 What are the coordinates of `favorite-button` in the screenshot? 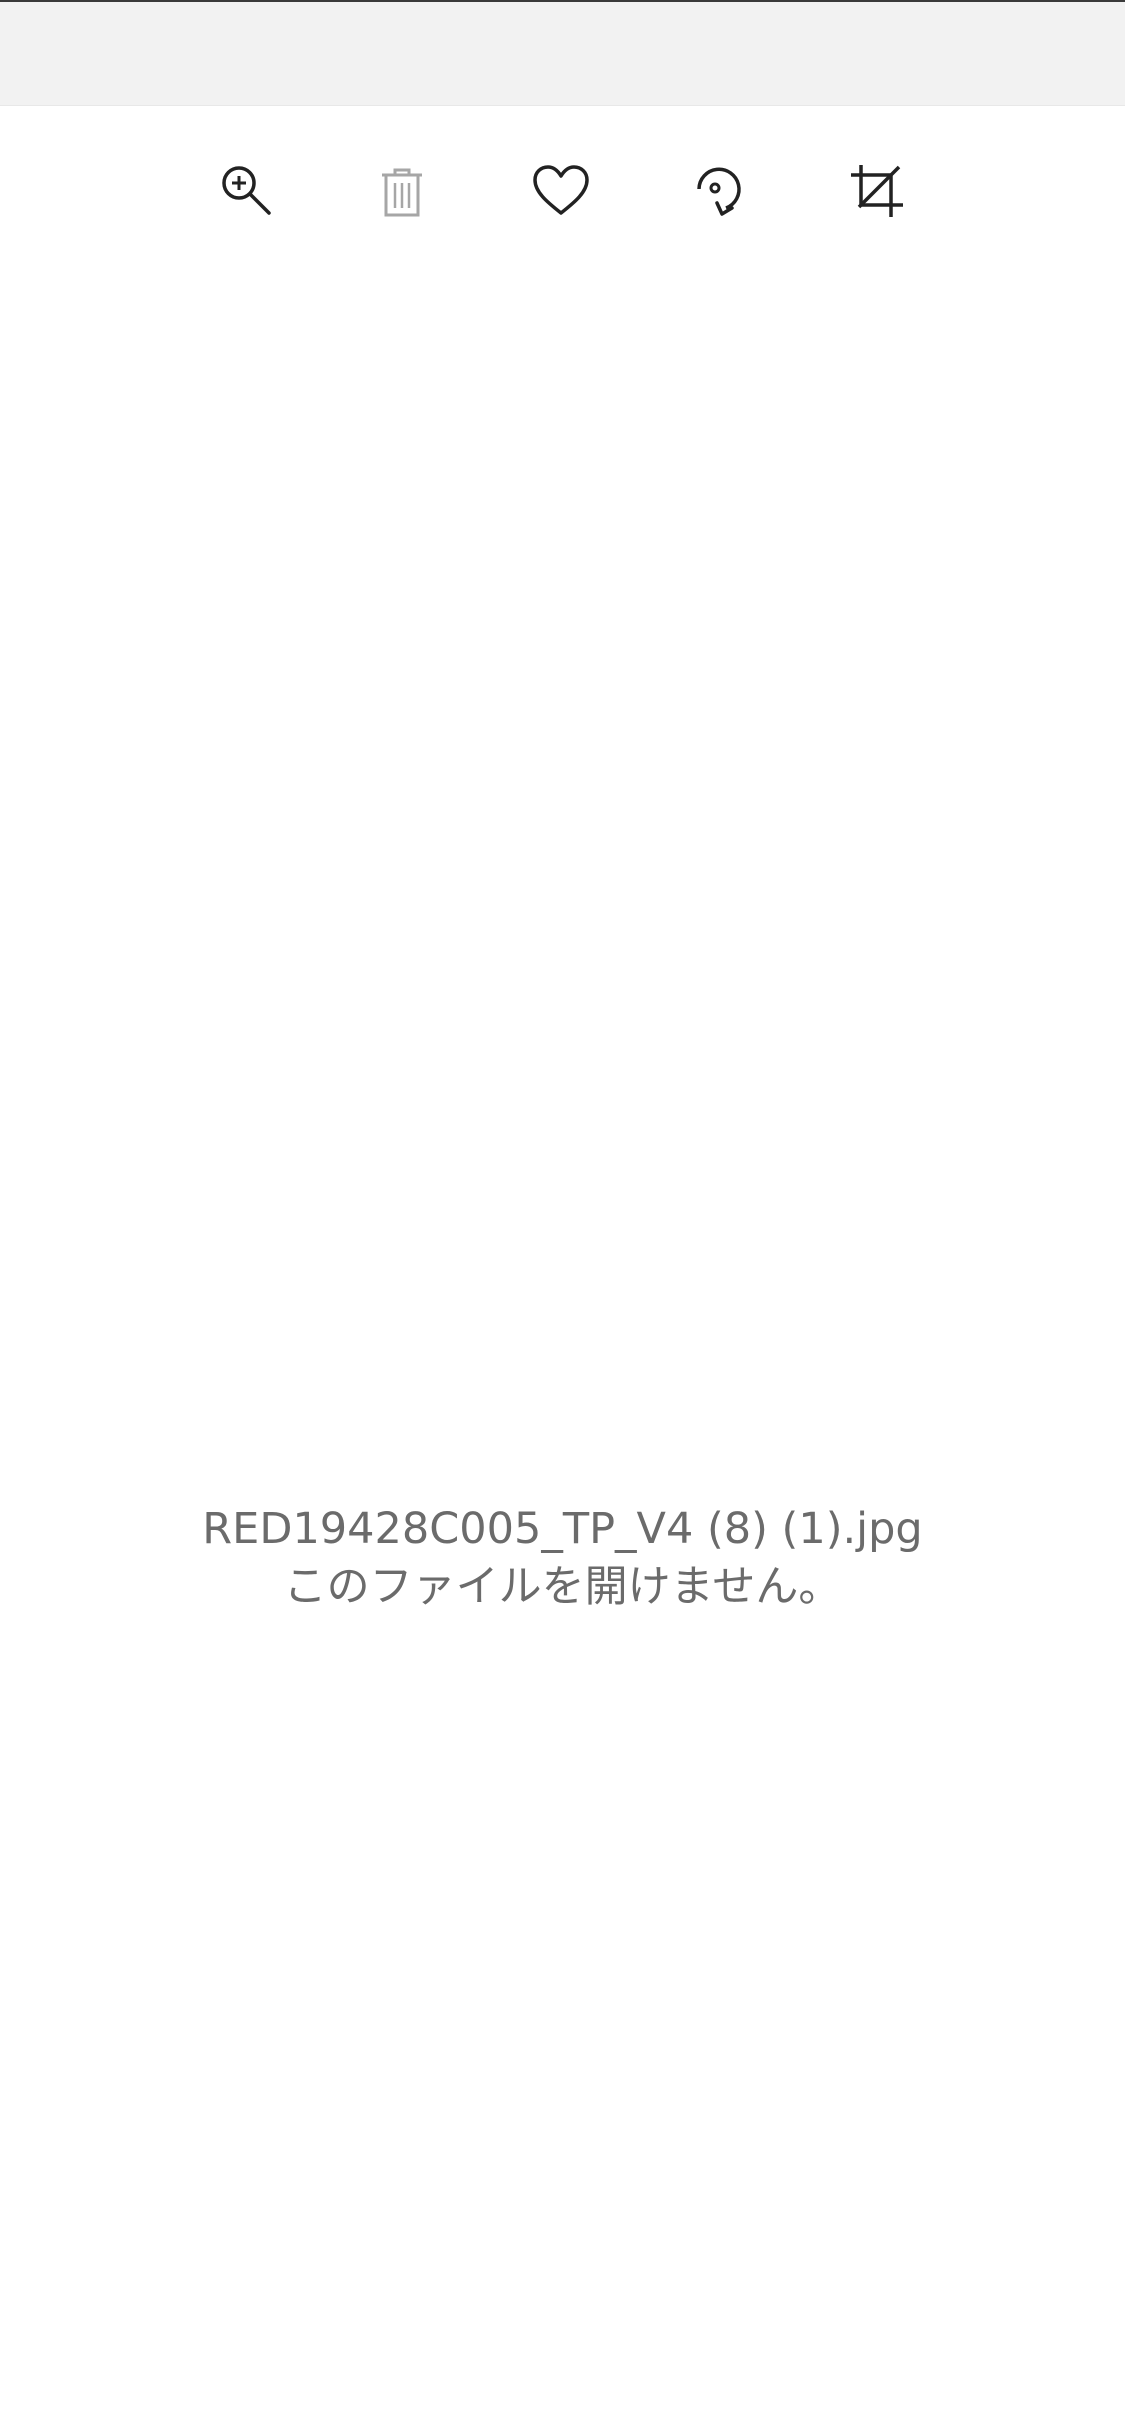 It's located at (561, 191).